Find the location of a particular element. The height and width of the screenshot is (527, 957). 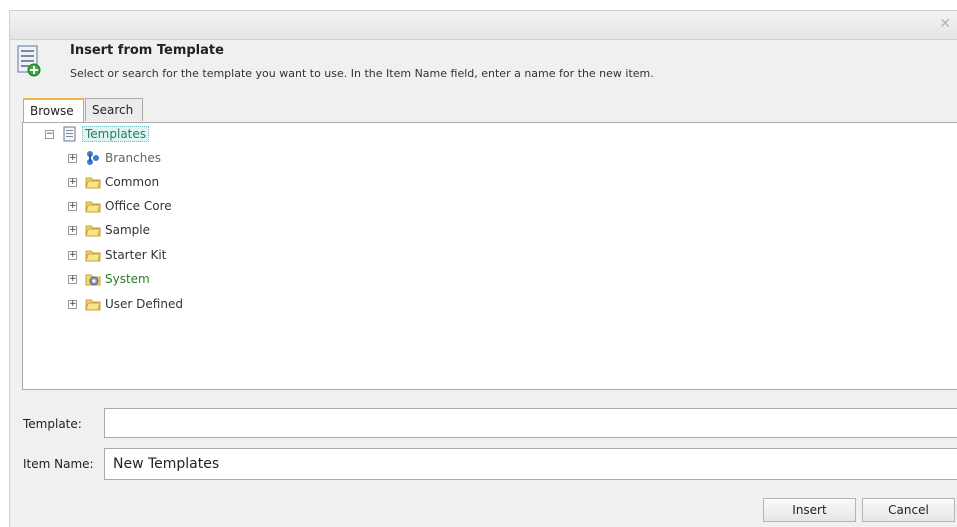

cancel-button: Cancel is located at coordinates (908, 510).